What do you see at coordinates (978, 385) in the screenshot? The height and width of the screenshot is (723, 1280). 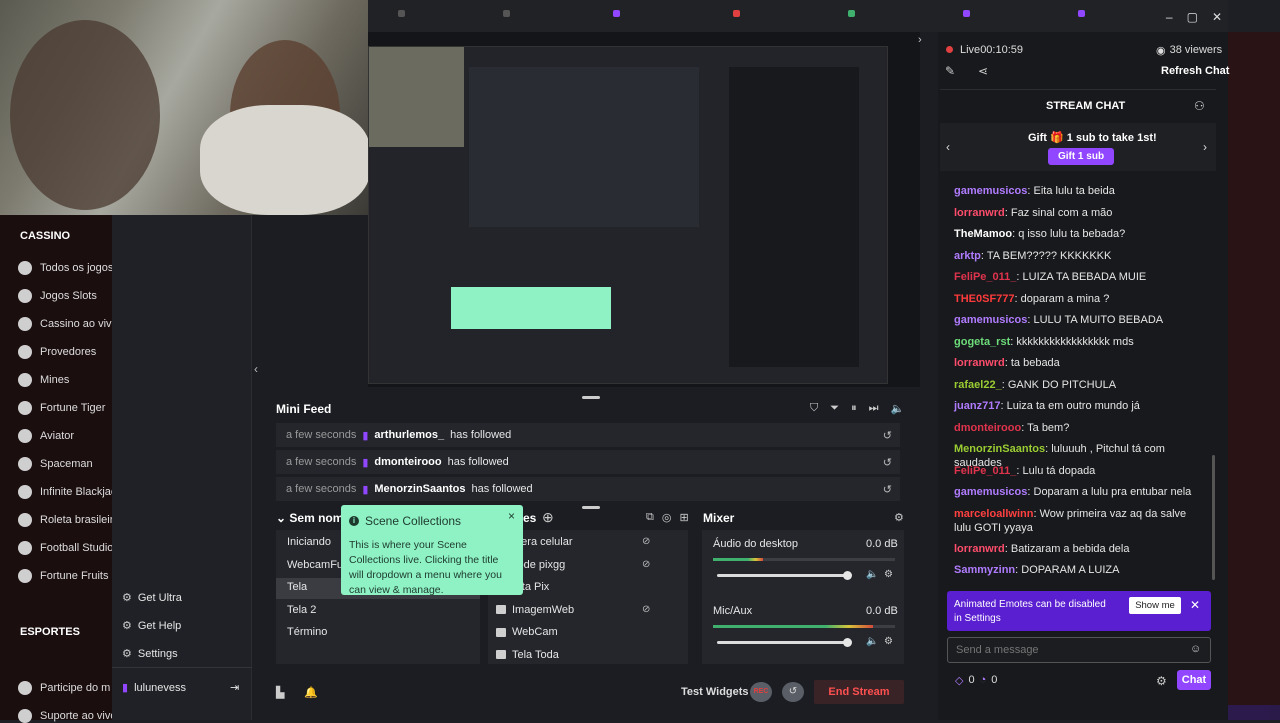 I see `chat-username: rafael22_` at bounding box center [978, 385].